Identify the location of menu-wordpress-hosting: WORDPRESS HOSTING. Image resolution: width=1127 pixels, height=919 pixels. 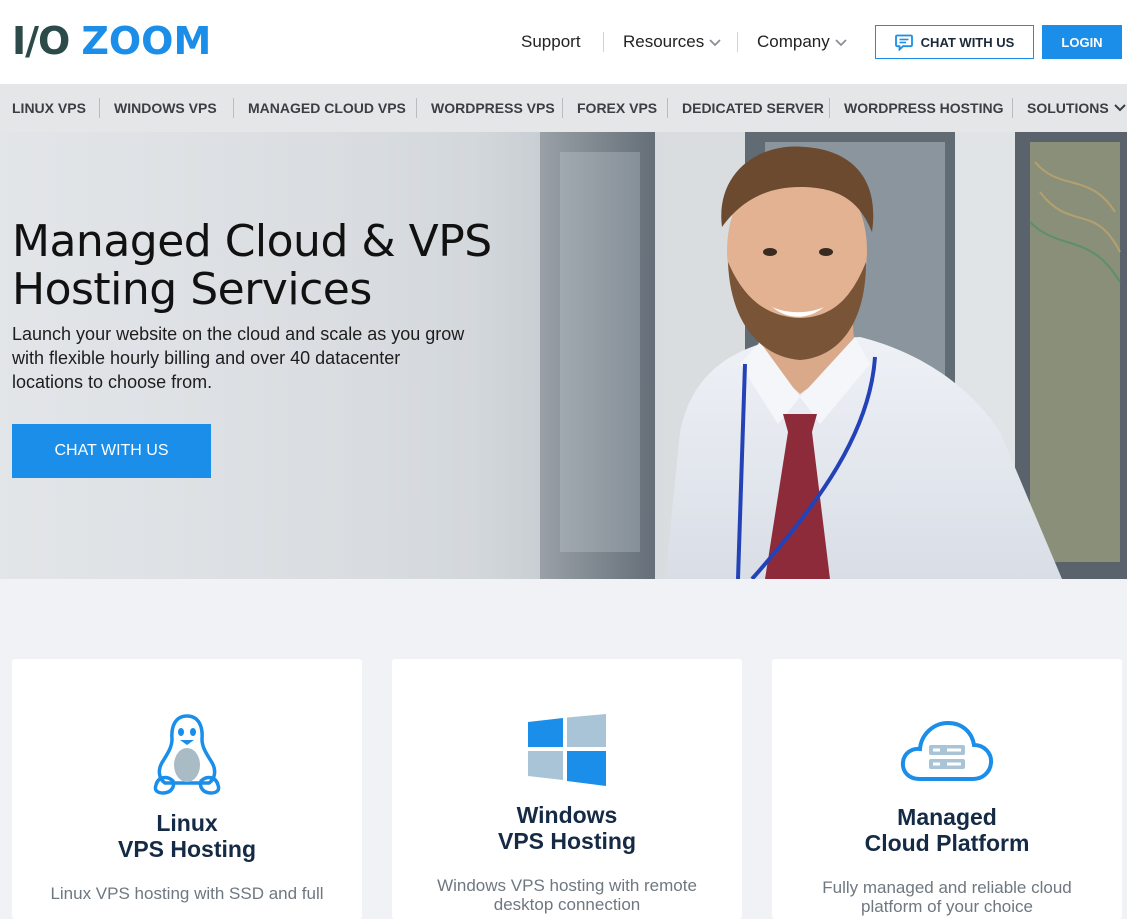
(923, 108).